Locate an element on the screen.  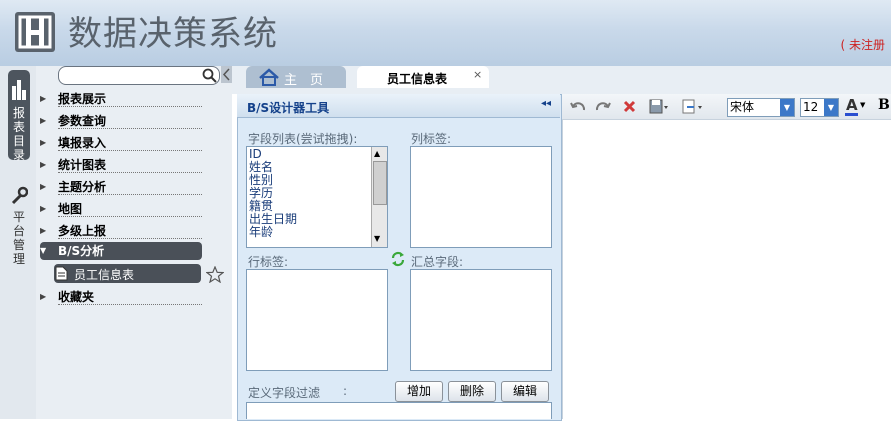
font-color-letter: A is located at coordinates (852, 105).